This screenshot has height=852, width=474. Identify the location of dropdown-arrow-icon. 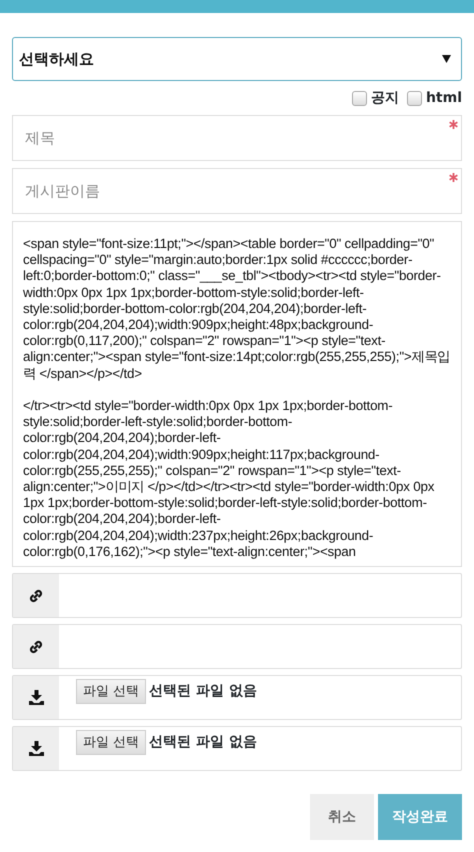
(446, 59).